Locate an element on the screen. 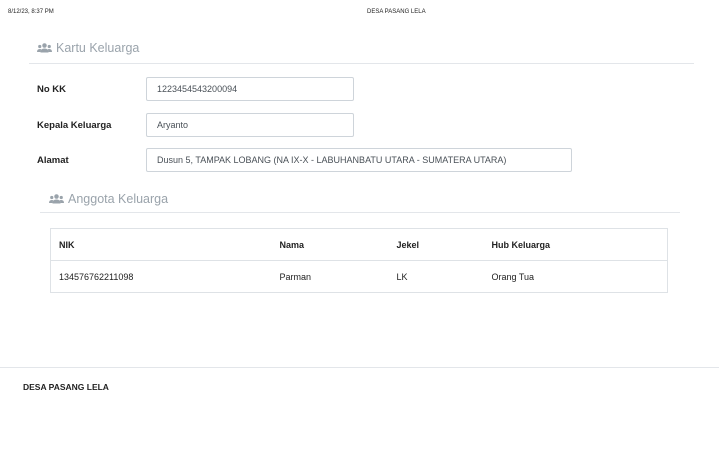 Image resolution: width=719 pixels, height=468 pixels. no-kk-field: 1223454543200094 is located at coordinates (250, 89).